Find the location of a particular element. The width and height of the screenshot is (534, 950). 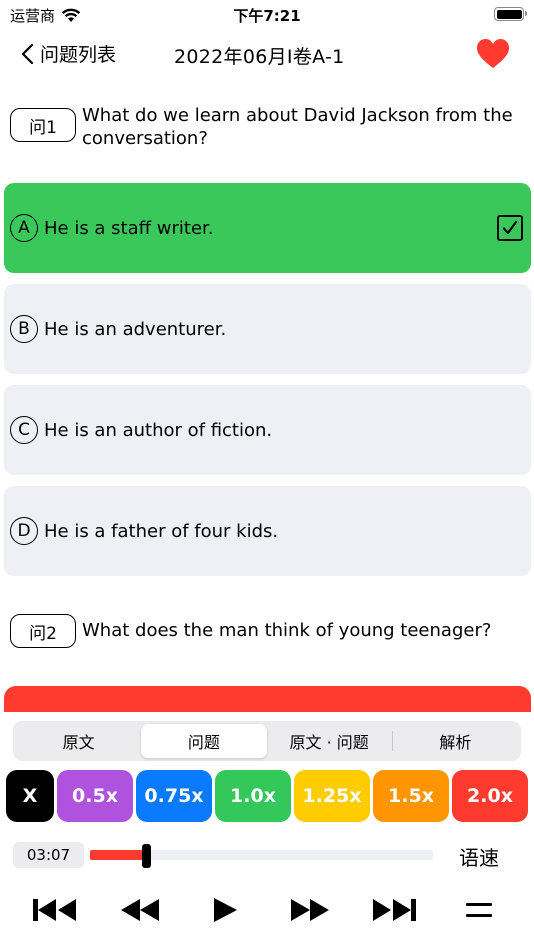

tab-questions: 问题 is located at coordinates (204, 741).